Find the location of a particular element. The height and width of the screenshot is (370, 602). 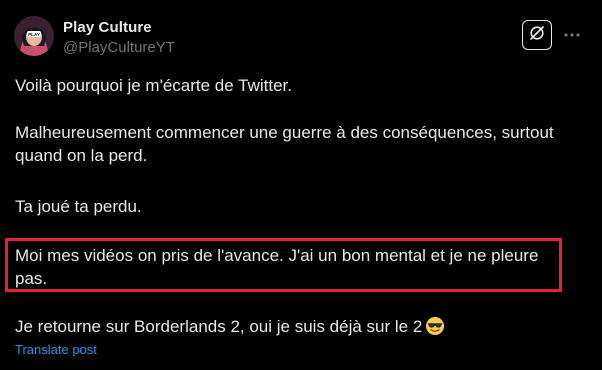

more-icon is located at coordinates (572, 34).